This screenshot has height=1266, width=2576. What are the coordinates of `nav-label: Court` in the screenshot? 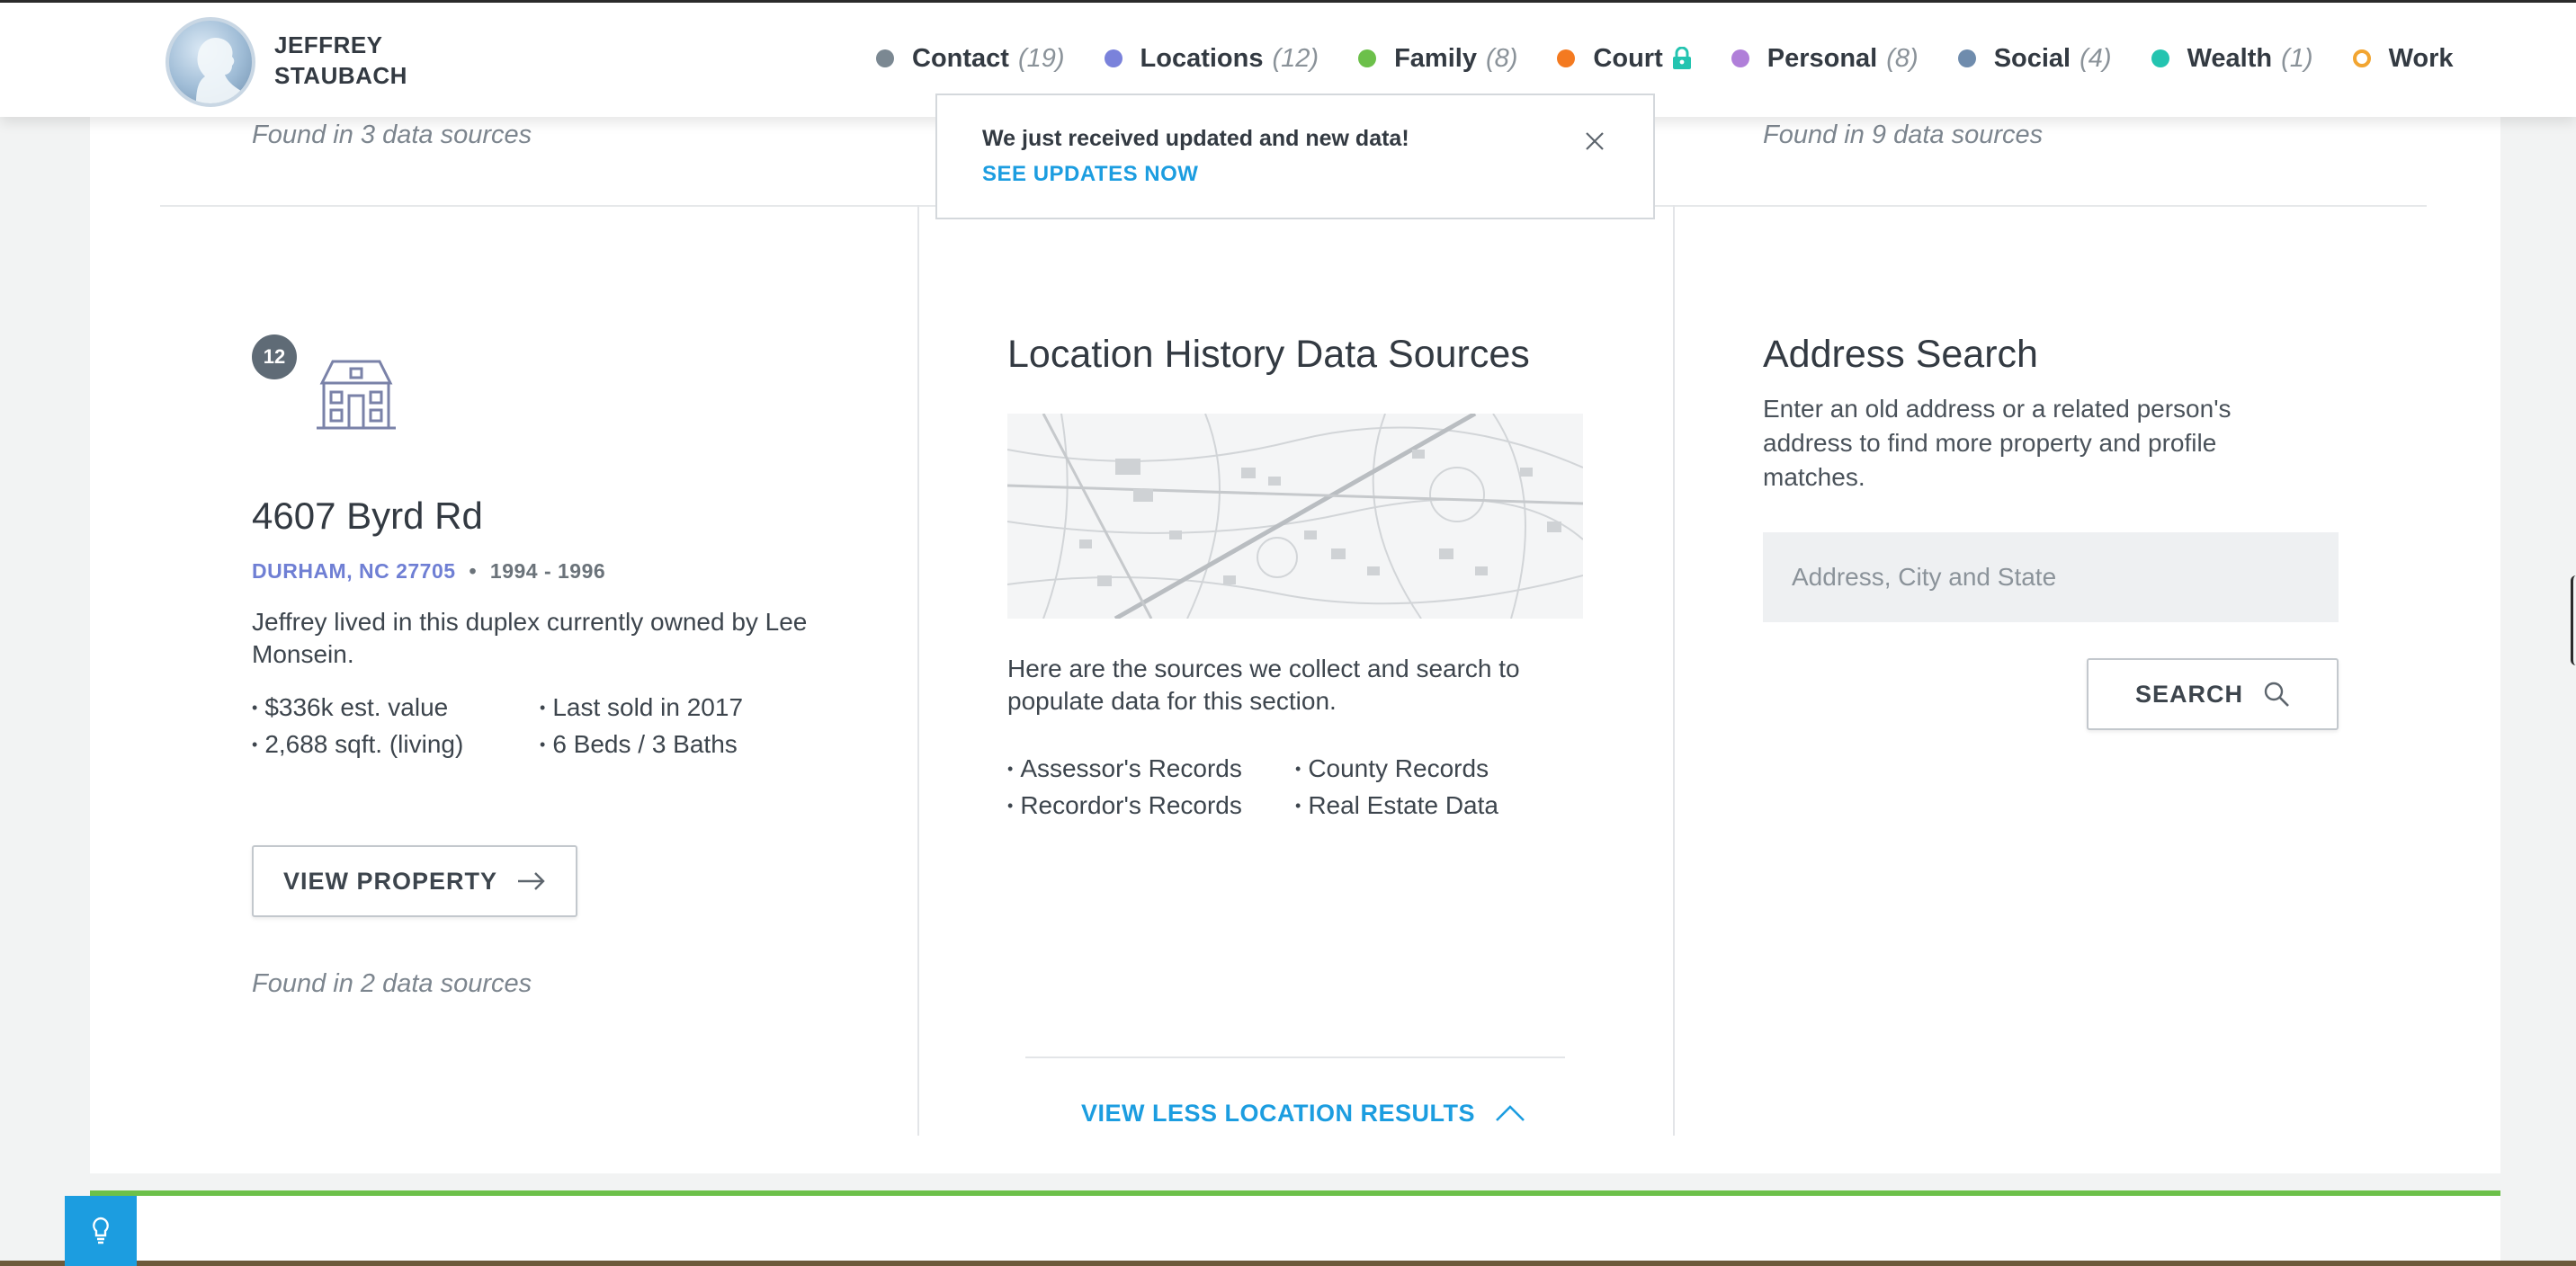 It's located at (1628, 58).